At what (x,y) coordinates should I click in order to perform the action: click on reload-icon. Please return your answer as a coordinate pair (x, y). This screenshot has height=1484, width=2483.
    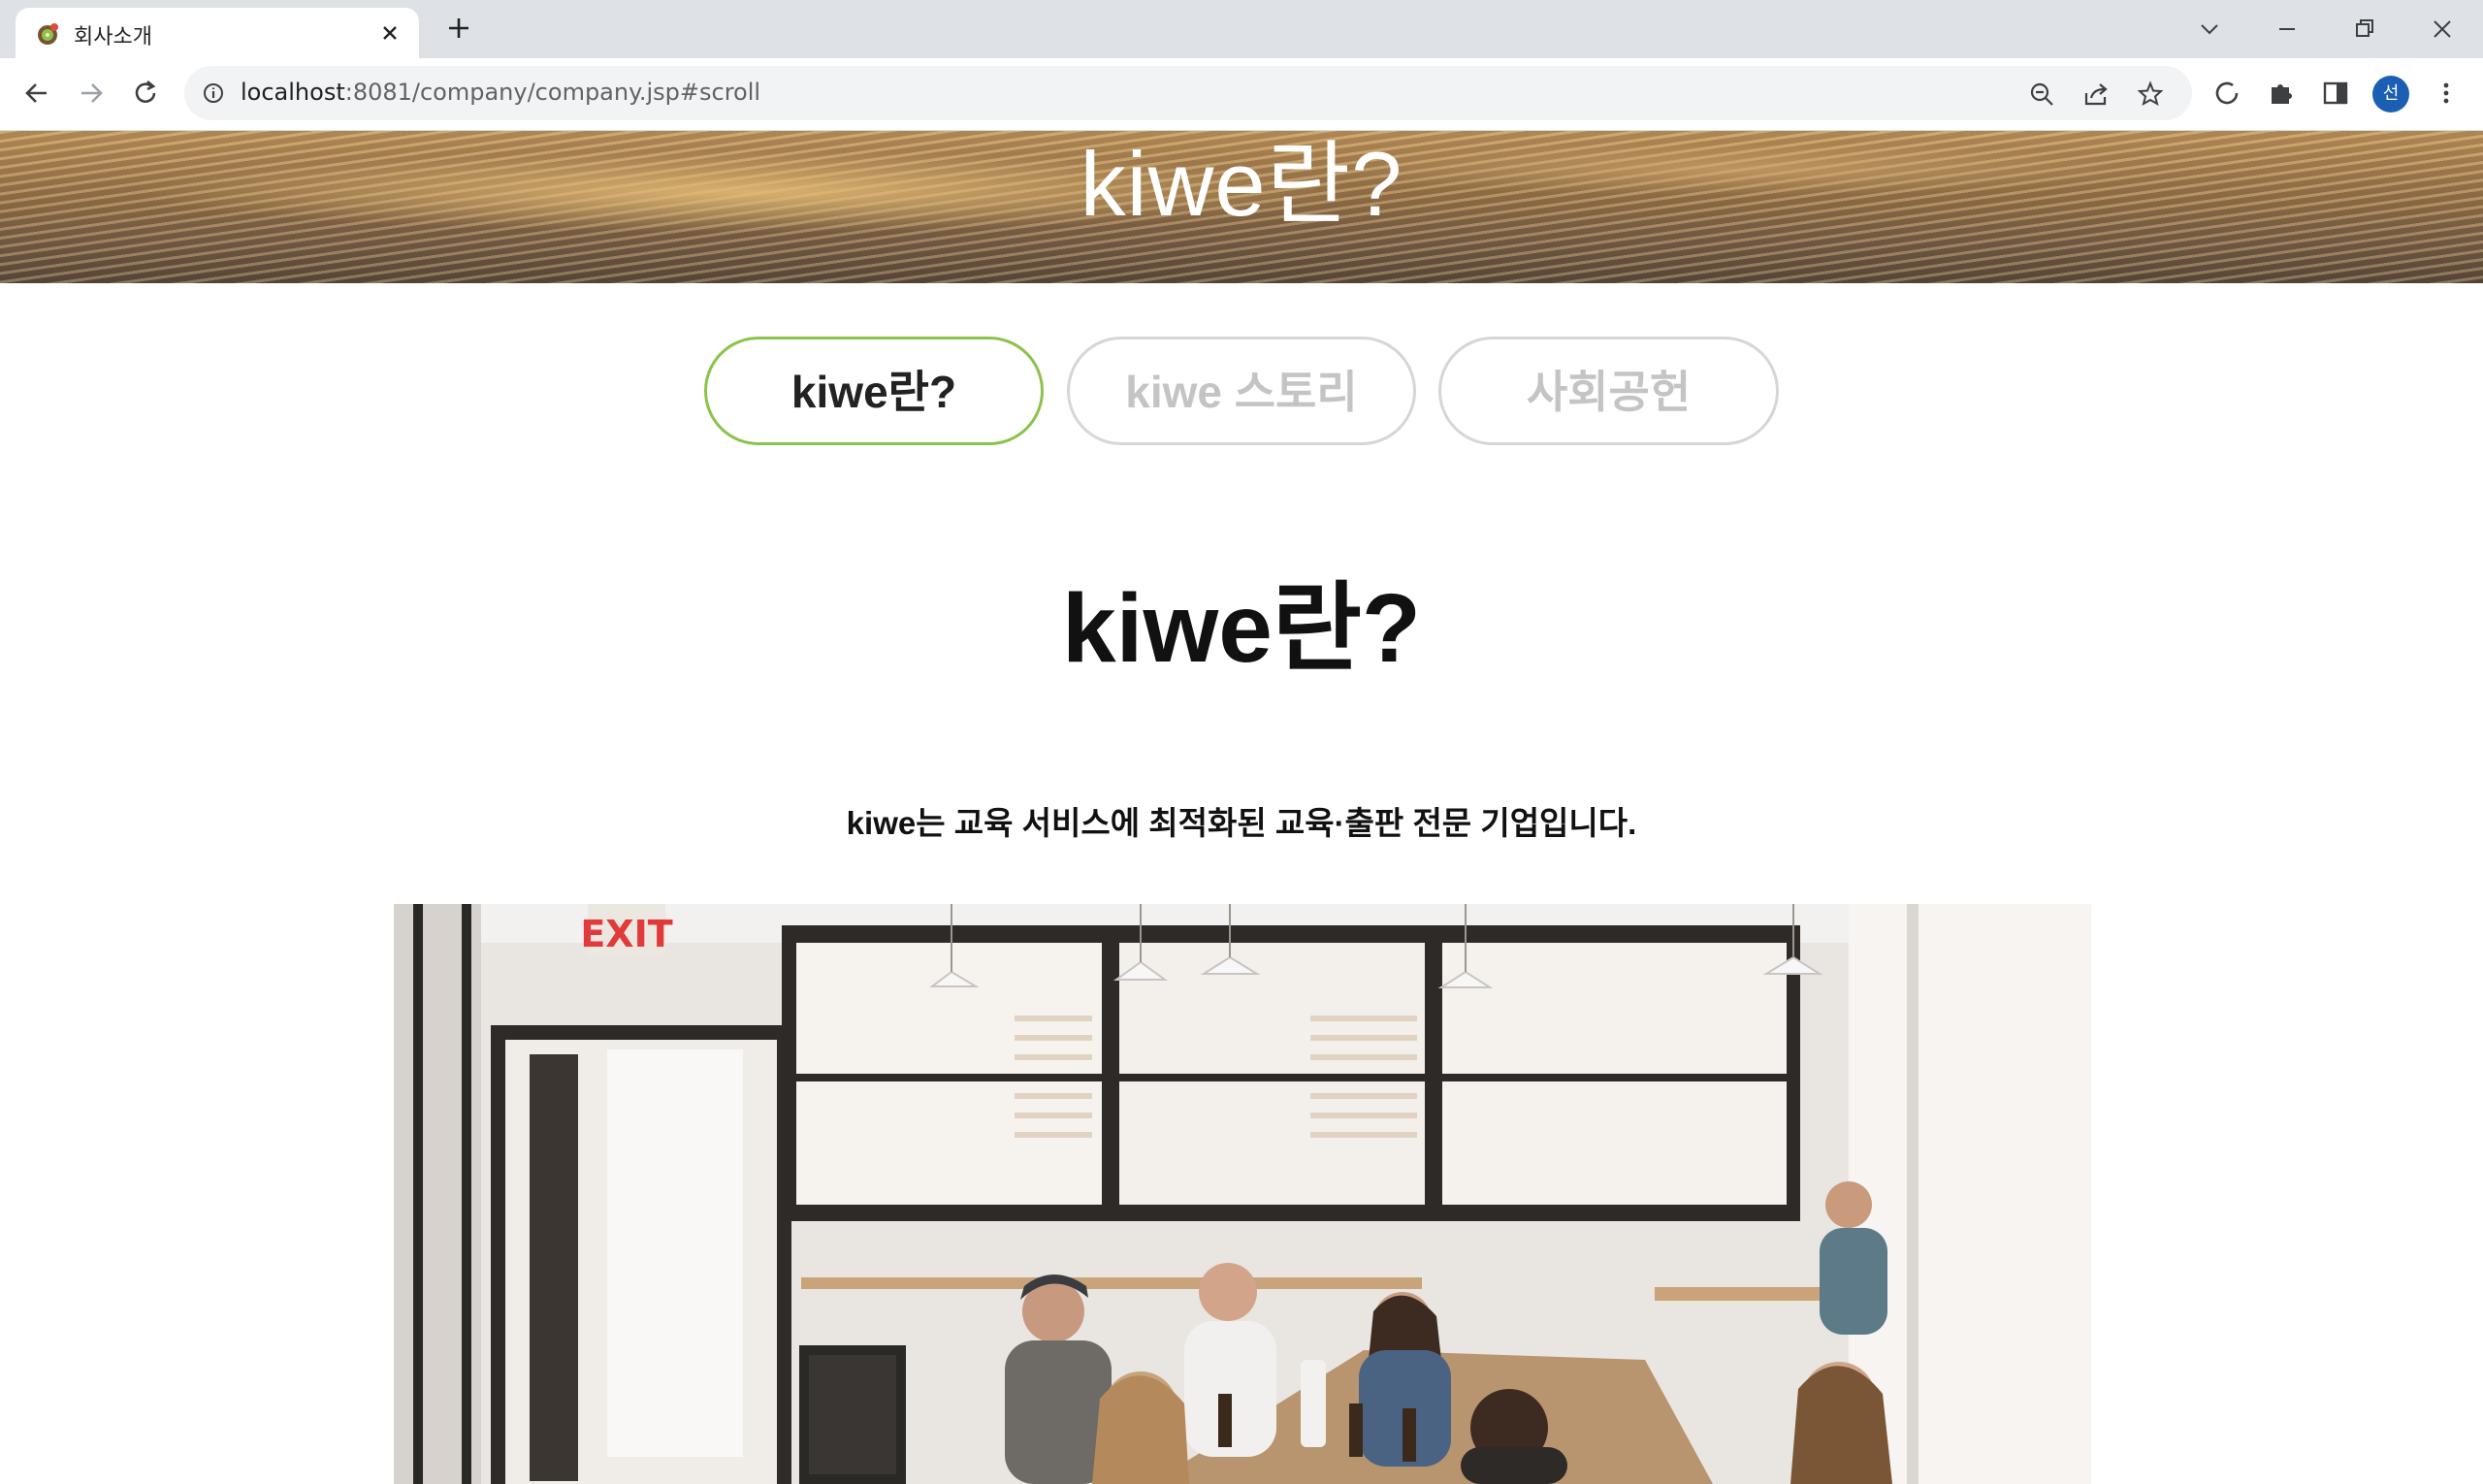
    Looking at the image, I should click on (145, 93).